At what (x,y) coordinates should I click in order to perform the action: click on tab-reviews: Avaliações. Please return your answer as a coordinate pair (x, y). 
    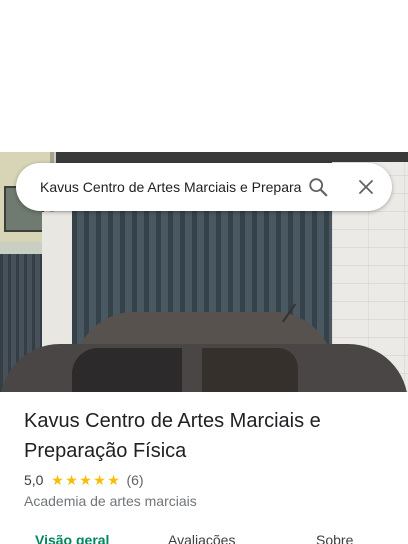
    Looking at the image, I should click on (201, 538).